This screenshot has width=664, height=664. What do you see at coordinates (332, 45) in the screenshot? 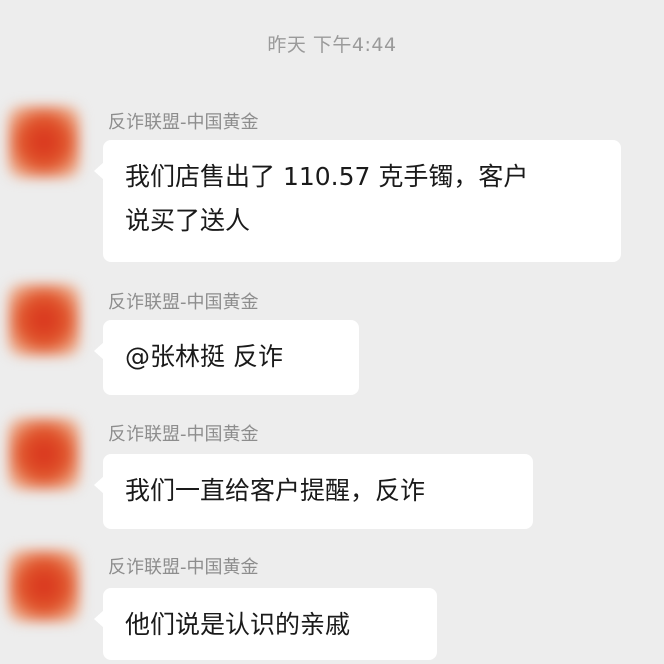
I see `chat-timestamp: 昨天 下午4:44` at bounding box center [332, 45].